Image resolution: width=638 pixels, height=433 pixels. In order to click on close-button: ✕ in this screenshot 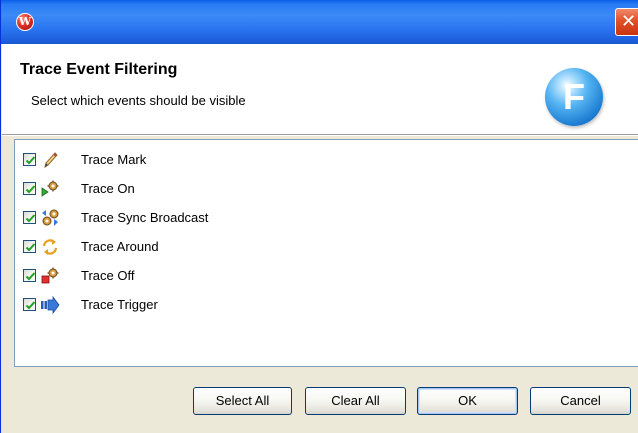, I will do `click(626, 22)`.